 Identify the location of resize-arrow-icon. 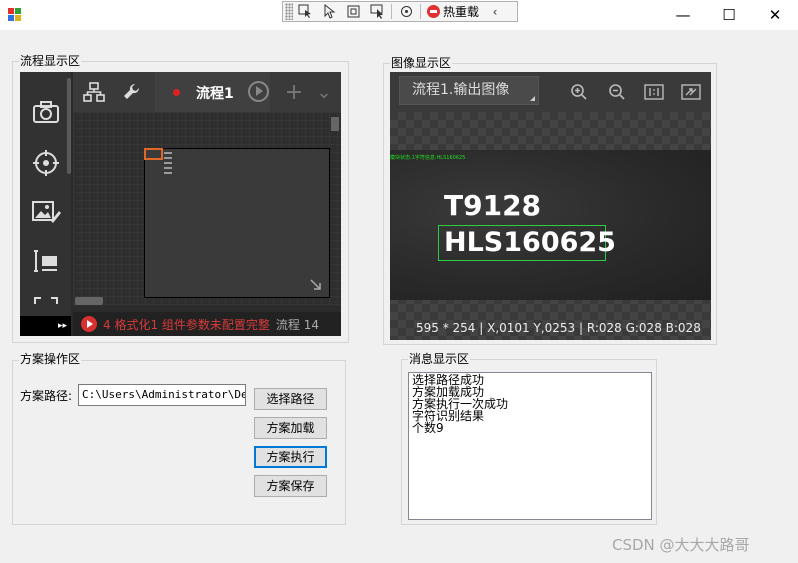
(316, 286).